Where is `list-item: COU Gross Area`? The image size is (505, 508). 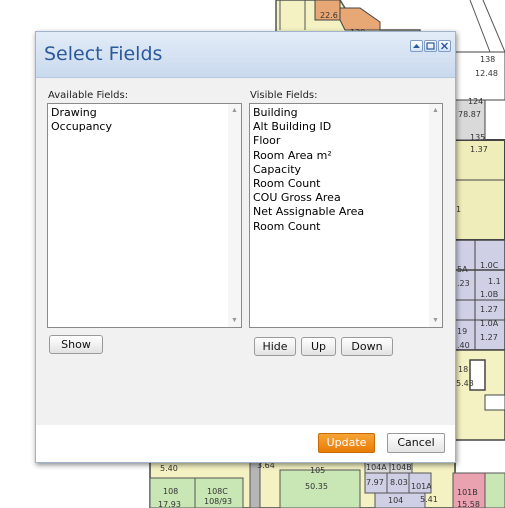 list-item: COU Gross Area is located at coordinates (347, 198).